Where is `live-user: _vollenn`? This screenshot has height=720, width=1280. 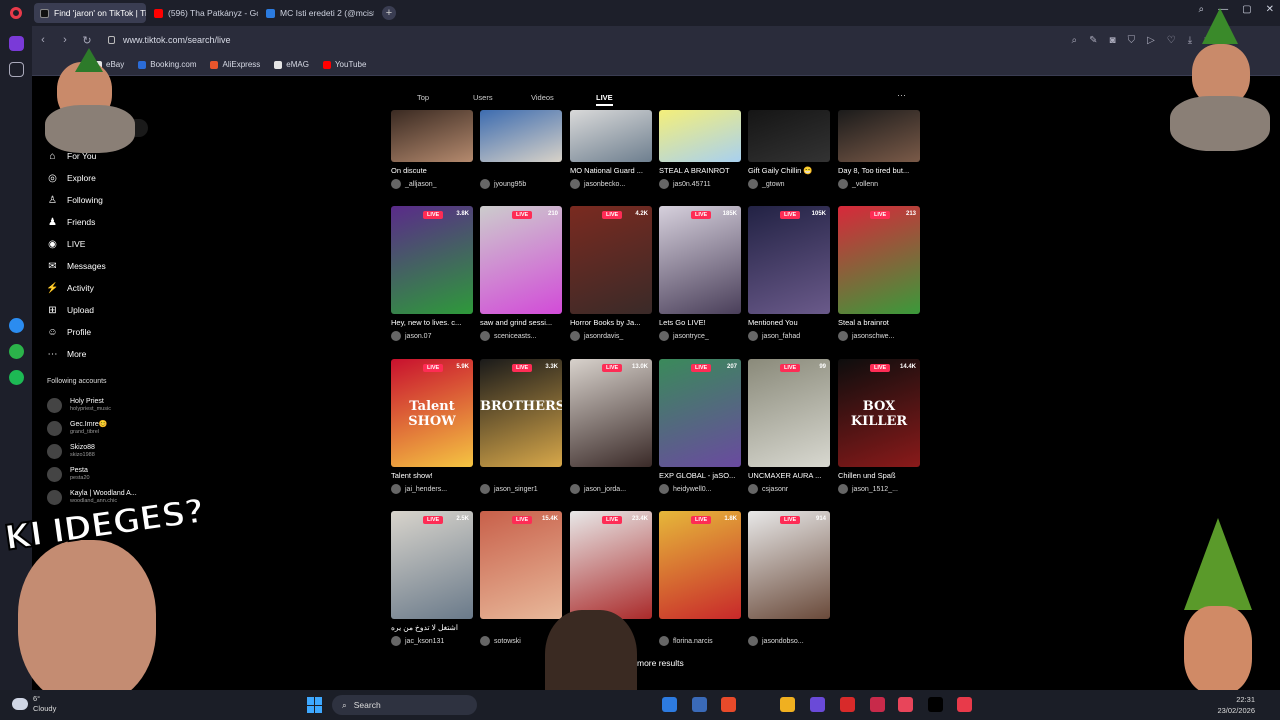
live-user: _vollenn is located at coordinates (879, 184).